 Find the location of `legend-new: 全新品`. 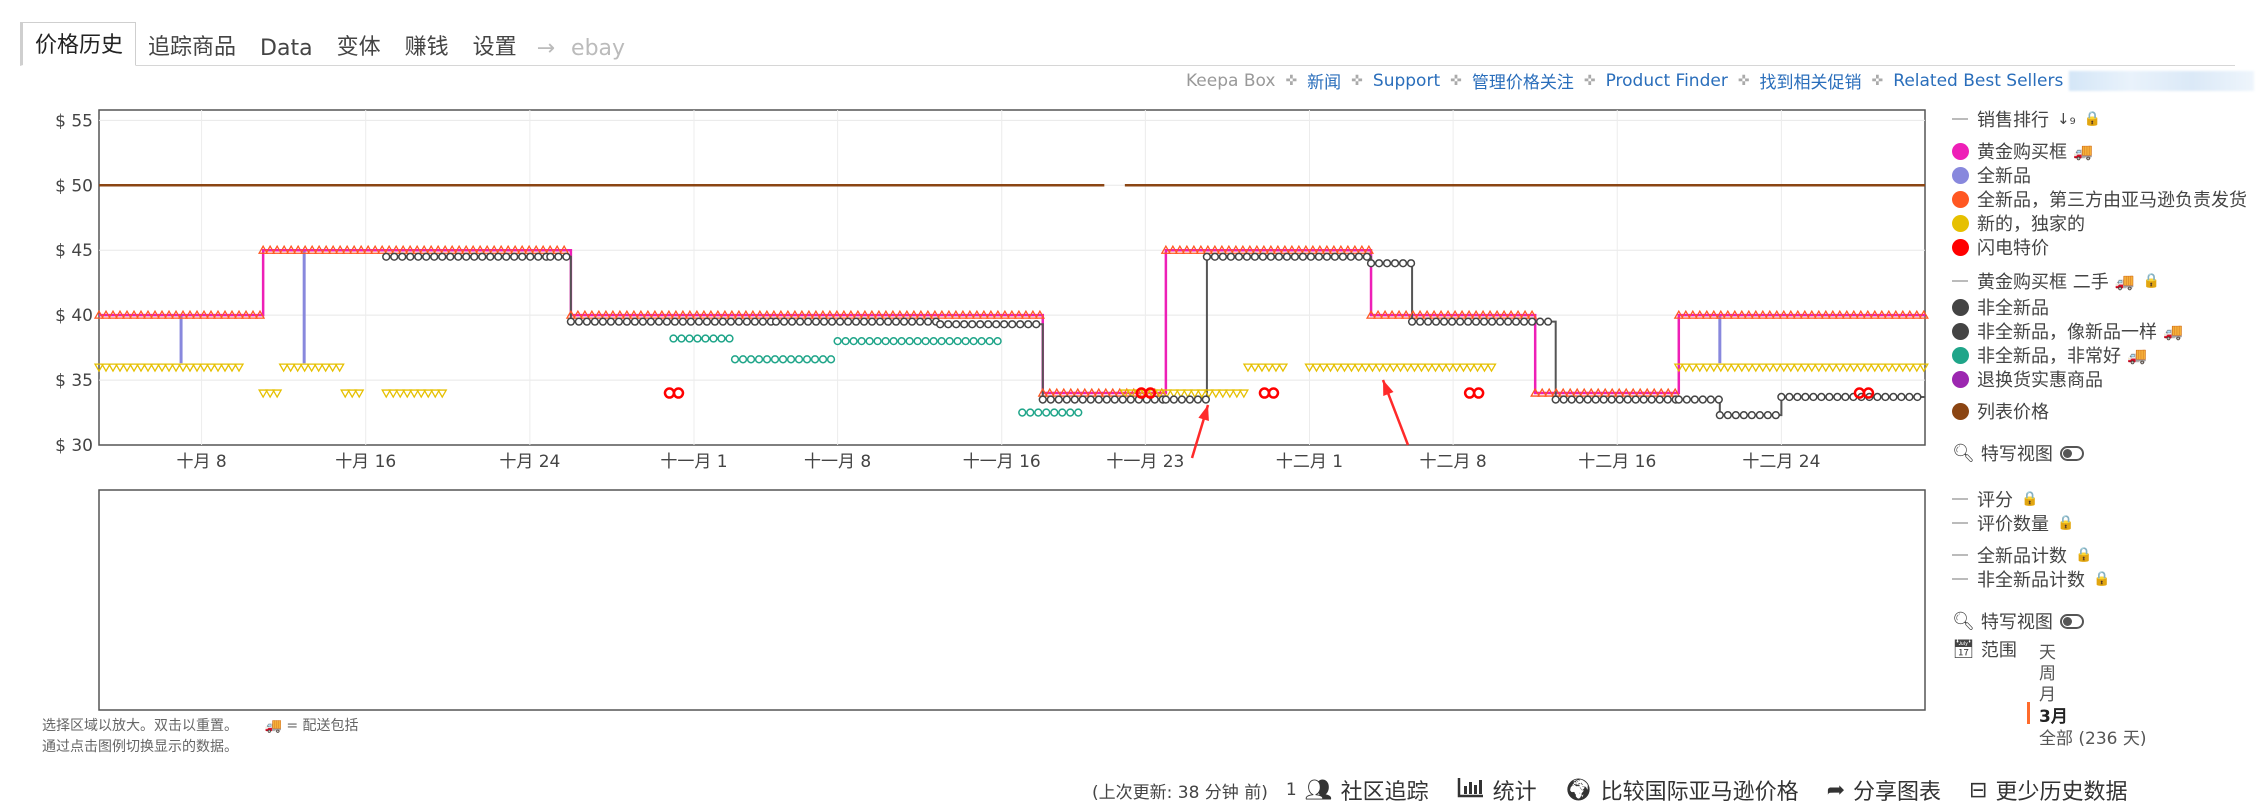

legend-new: 全新品 is located at coordinates (1991, 175).